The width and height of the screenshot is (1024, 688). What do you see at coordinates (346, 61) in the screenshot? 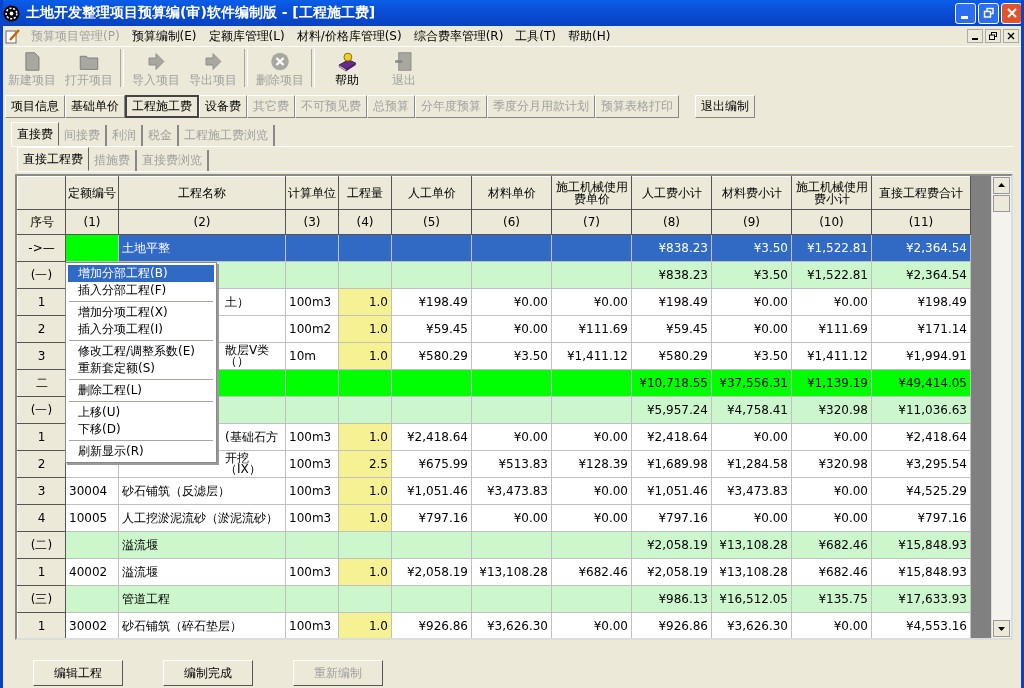
I see `help-book-icon` at bounding box center [346, 61].